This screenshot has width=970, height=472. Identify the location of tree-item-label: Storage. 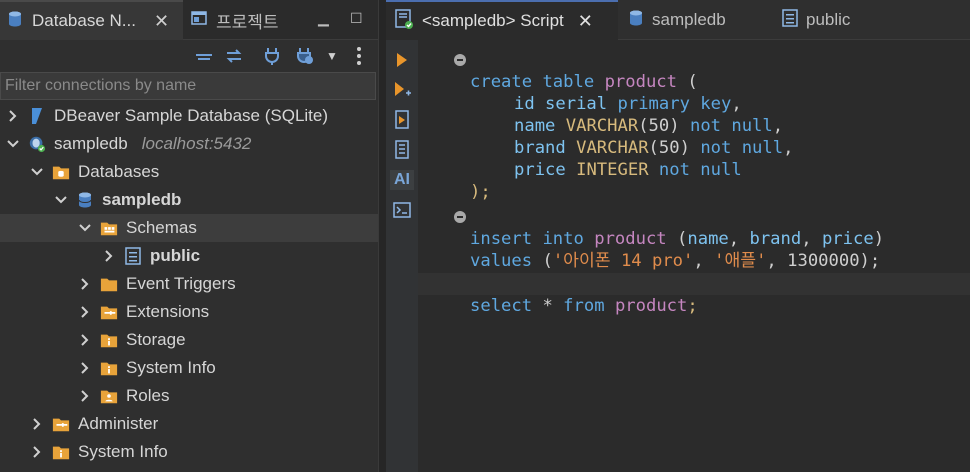
(156, 339).